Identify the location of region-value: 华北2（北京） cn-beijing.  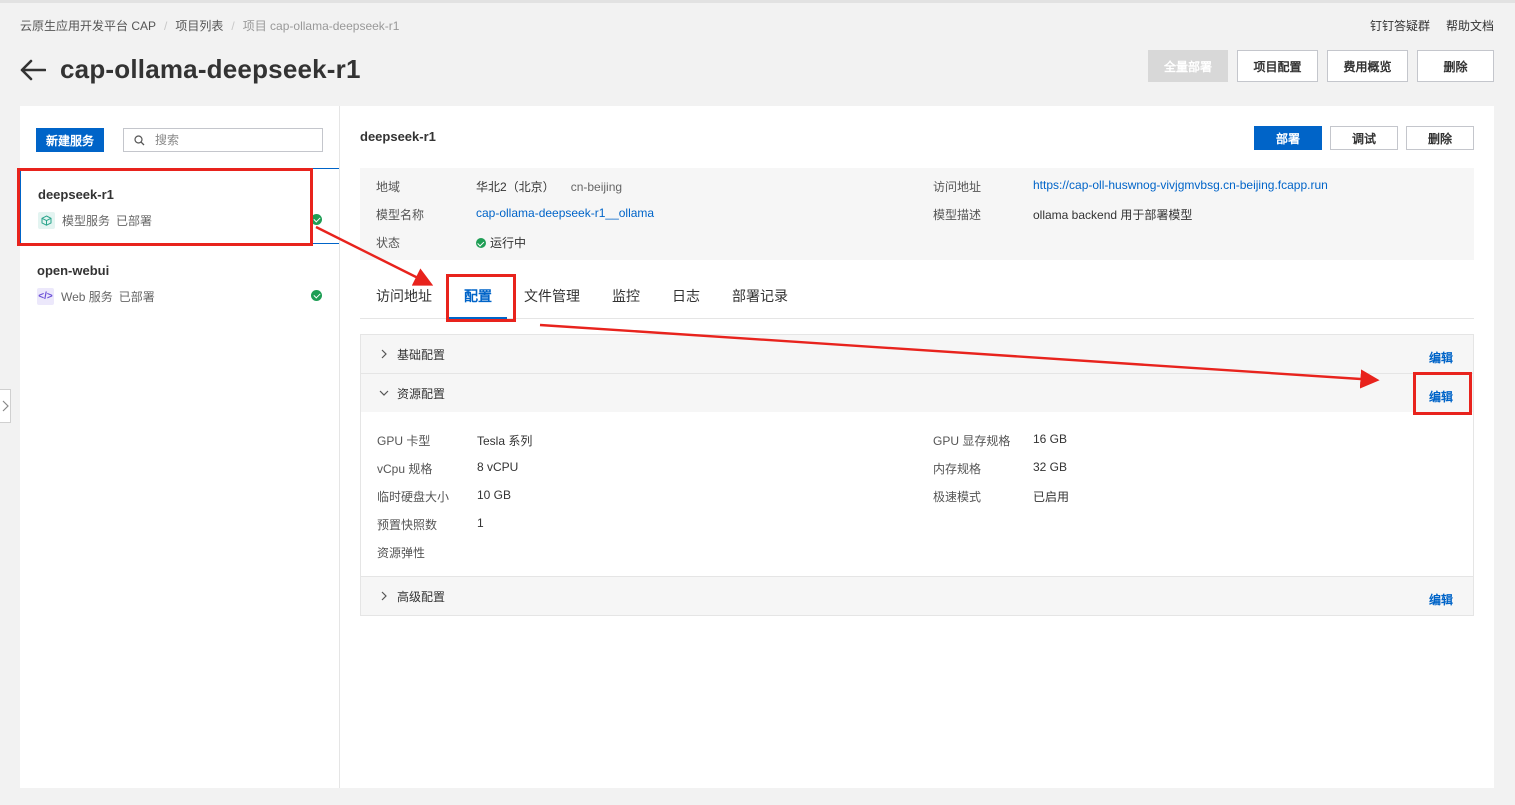
(549, 186).